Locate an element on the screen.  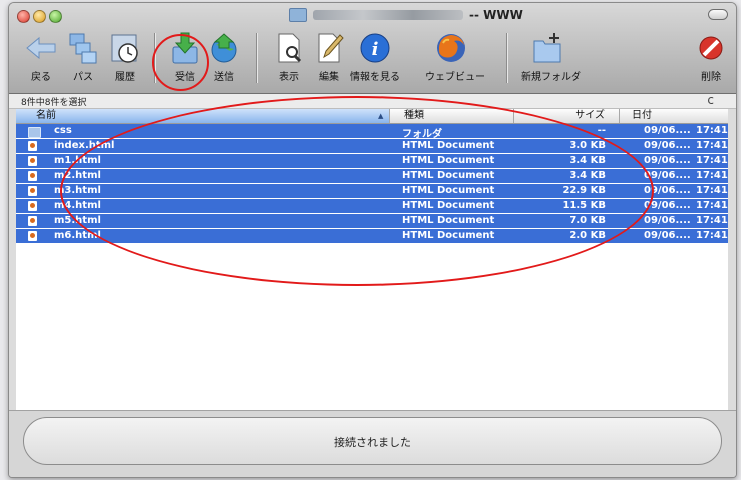
window-title-suffix: -- WWW is located at coordinates (496, 15).